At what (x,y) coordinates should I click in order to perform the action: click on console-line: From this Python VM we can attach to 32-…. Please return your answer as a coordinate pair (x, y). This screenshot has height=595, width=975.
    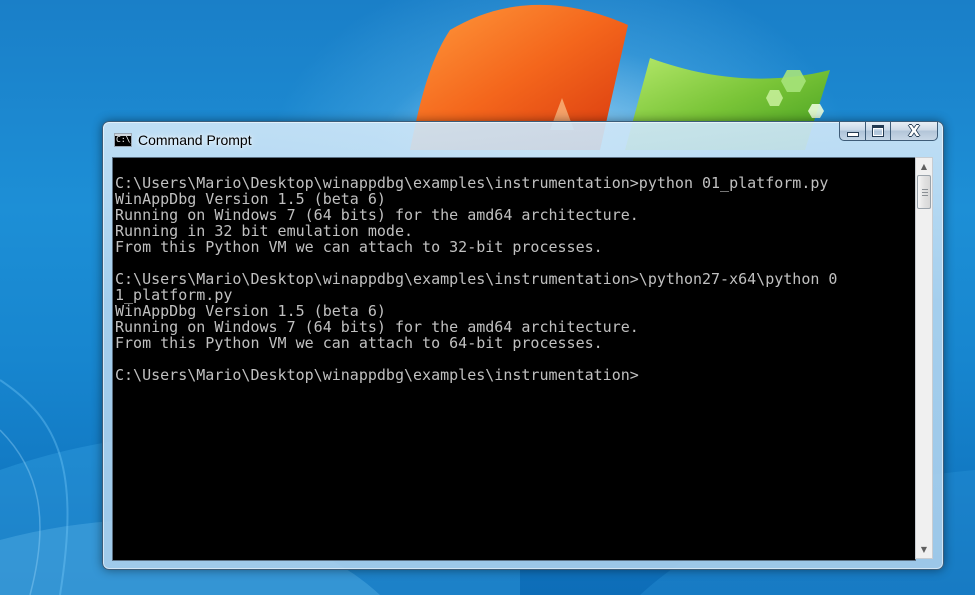
    Looking at the image, I should click on (359, 247).